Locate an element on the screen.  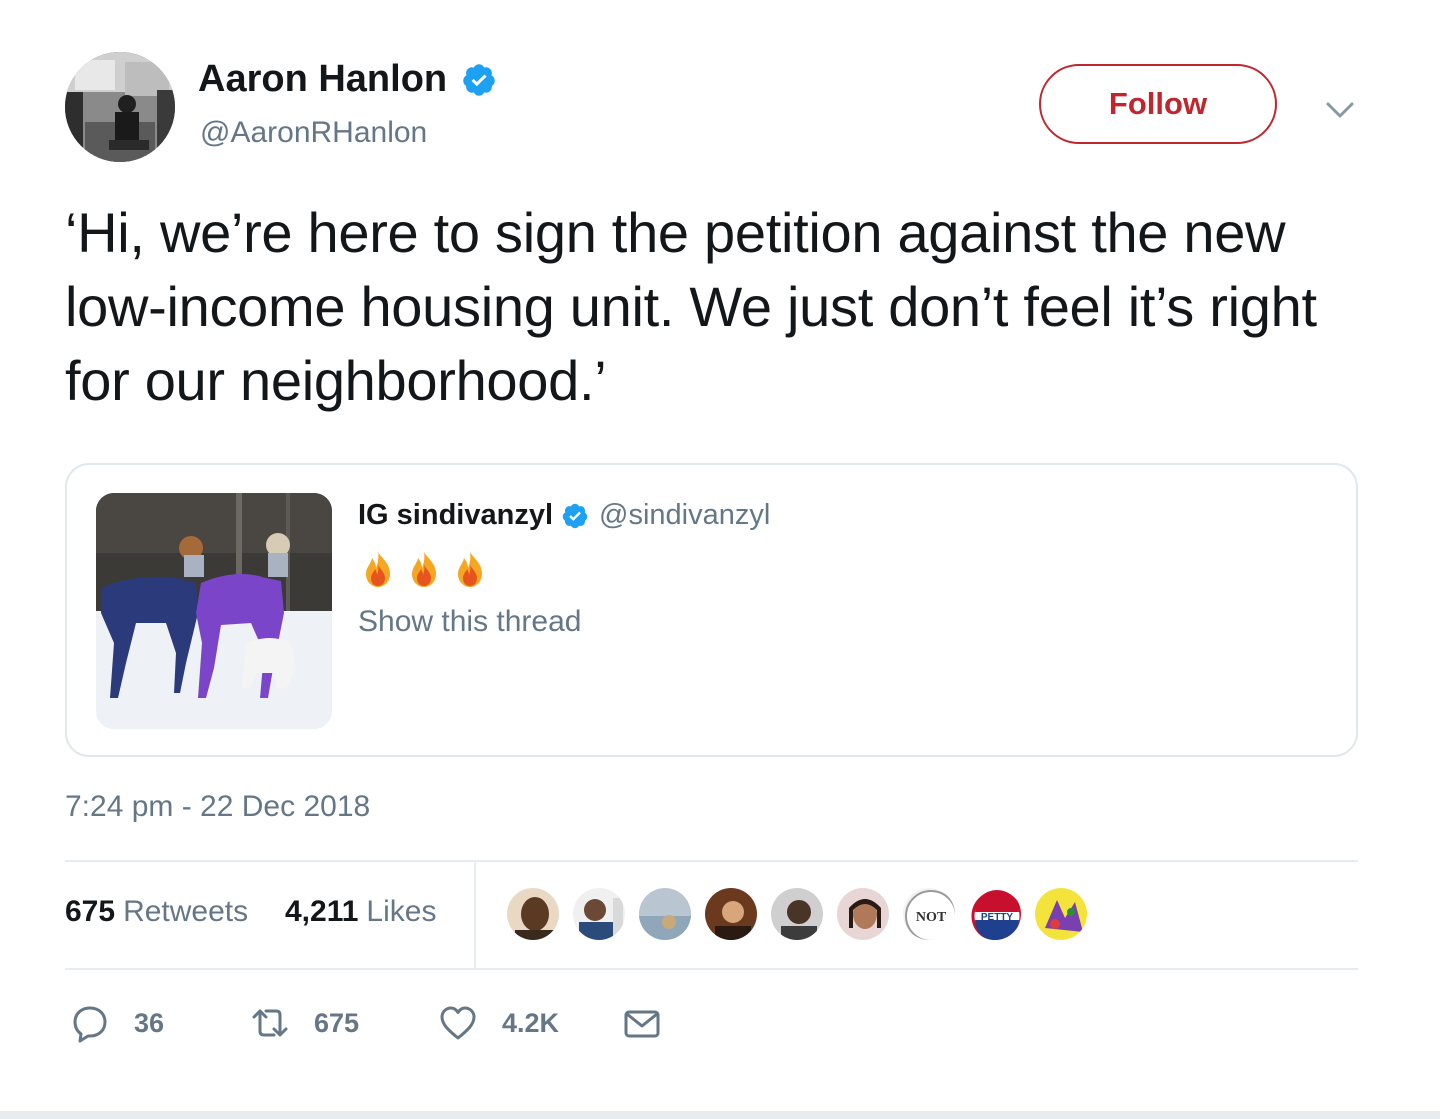
quoted-tweet-emoji-row is located at coordinates (424, 569).